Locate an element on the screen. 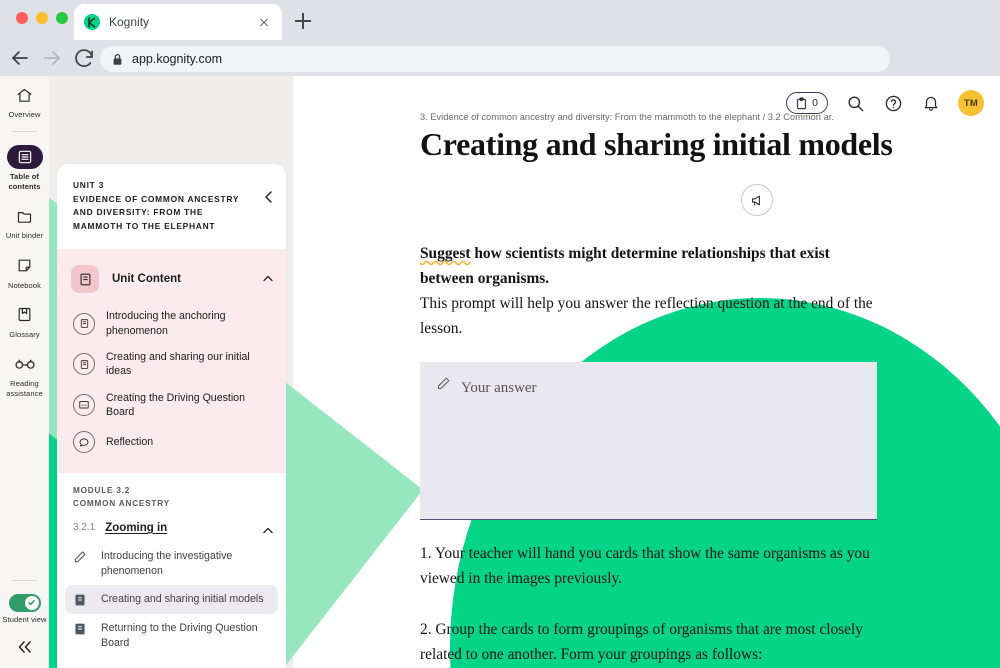 This screenshot has height=668, width=1000. lesson-title: Zooming in is located at coordinates (136, 527).